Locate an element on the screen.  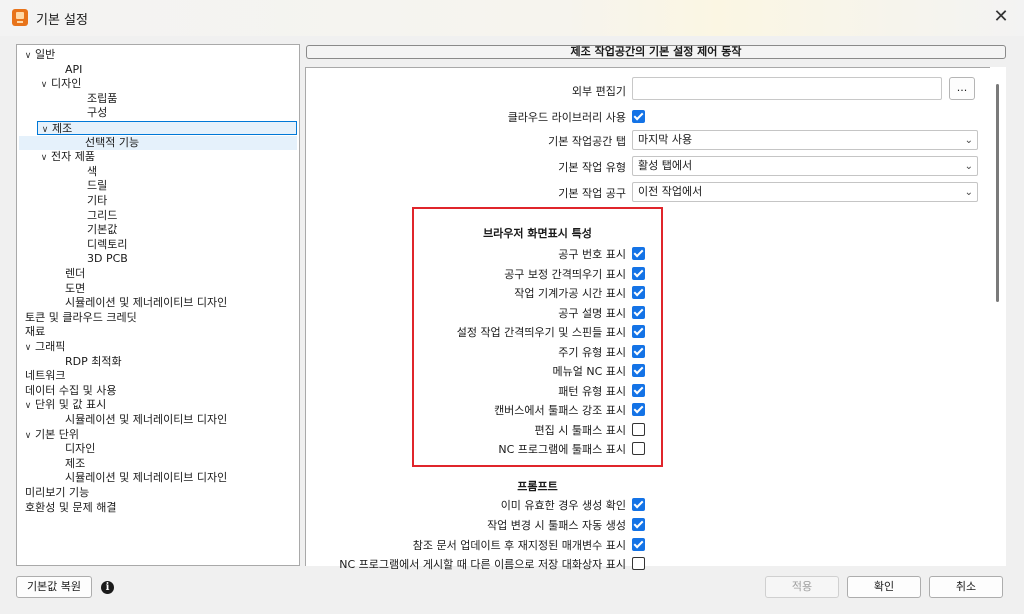
tree-item: ∨ 제조 is located at coordinates (167, 128).